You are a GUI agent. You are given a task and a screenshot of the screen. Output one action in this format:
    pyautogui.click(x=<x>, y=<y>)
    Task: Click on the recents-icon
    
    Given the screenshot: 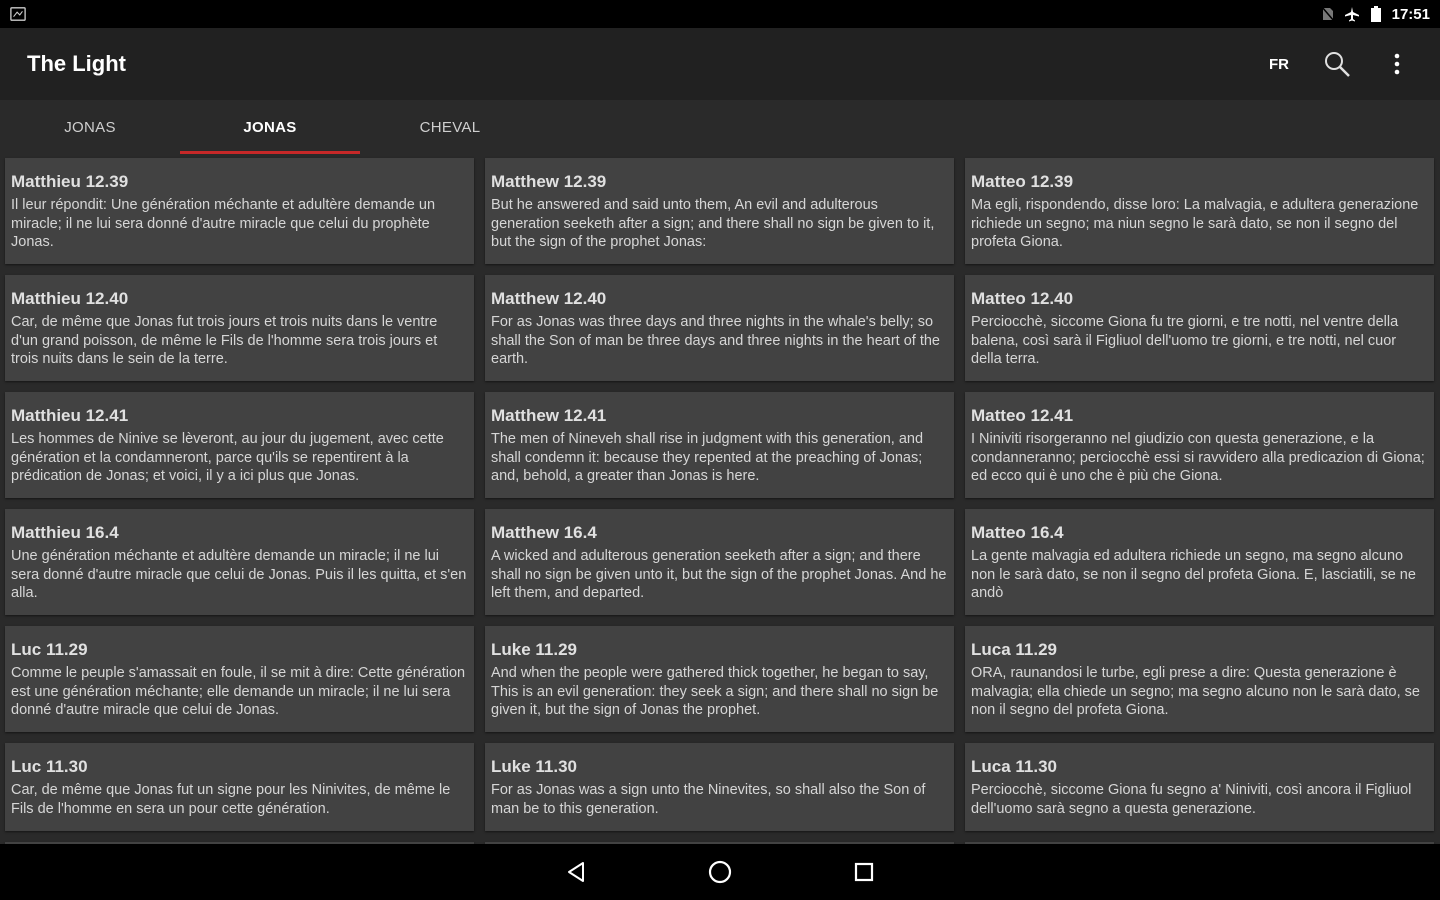 What is the action you would take?
    pyautogui.click(x=864, y=872)
    